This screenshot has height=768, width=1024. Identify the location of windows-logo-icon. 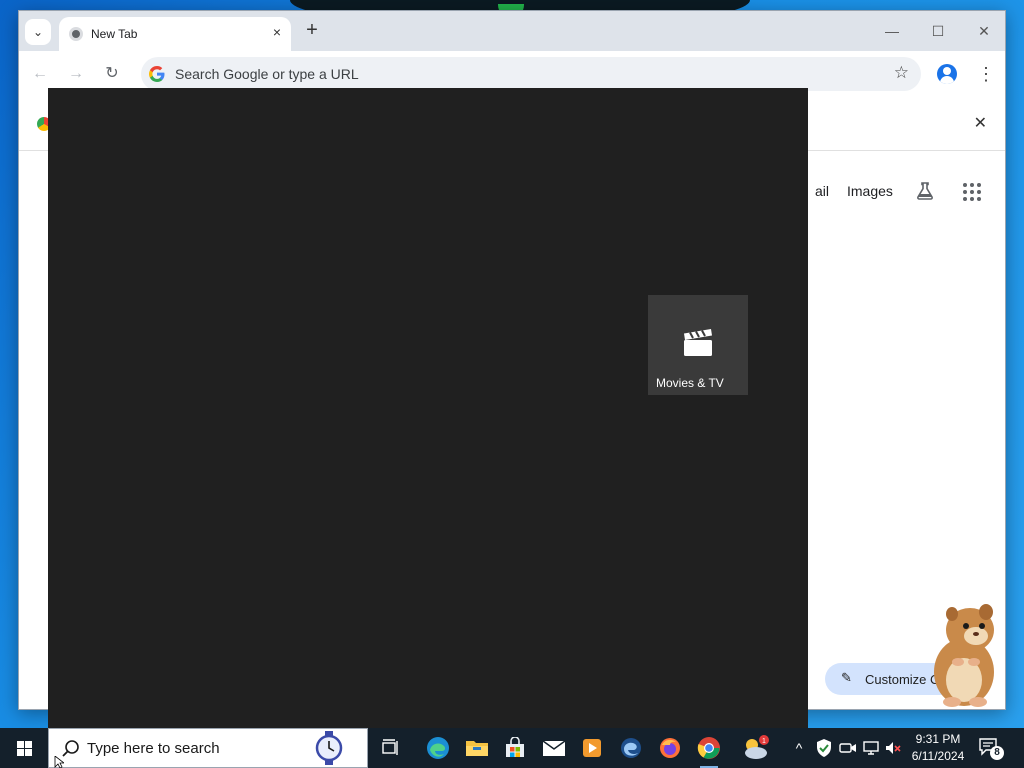
(24, 748).